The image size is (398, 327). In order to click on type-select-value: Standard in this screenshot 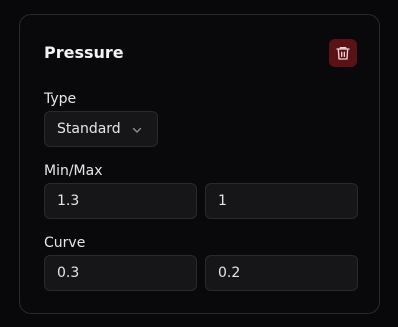, I will do `click(89, 129)`.